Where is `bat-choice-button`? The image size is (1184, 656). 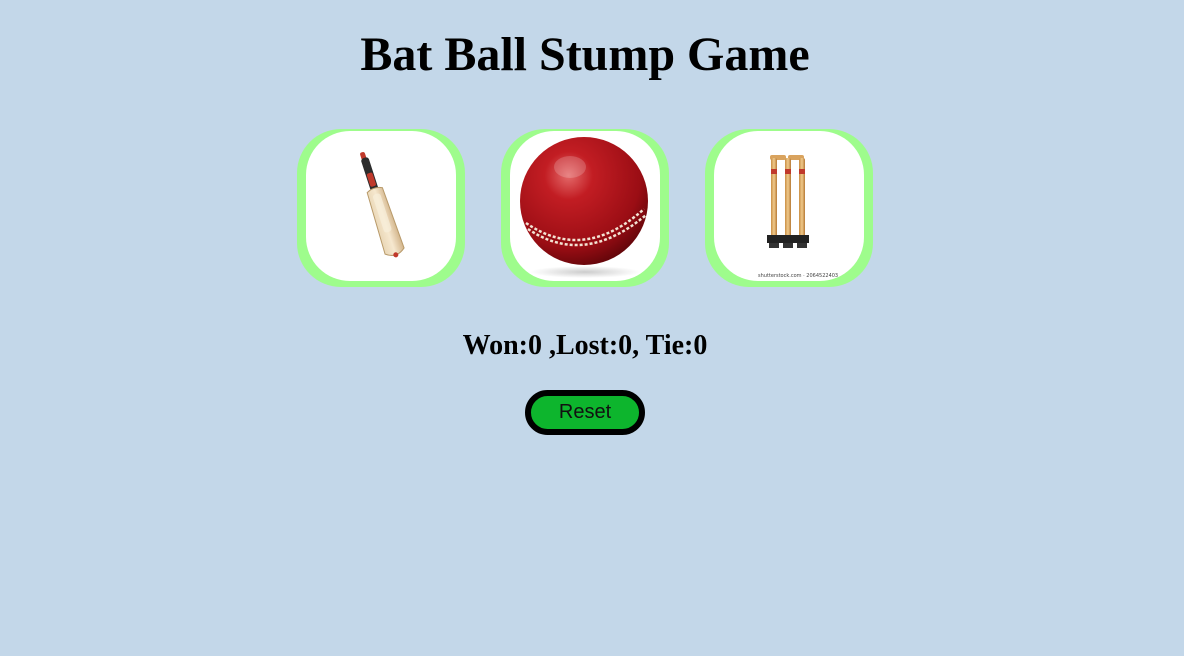
bat-choice-button is located at coordinates (381, 208).